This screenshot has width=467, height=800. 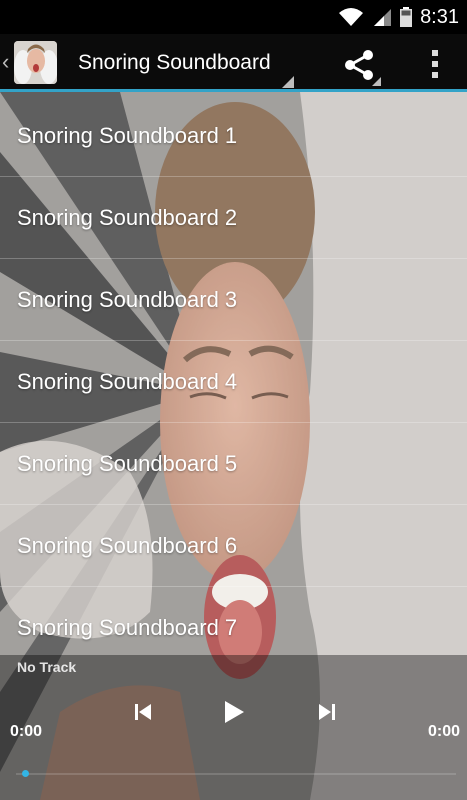 I want to click on list-item: Snoring Soundboard 6, so click(x=233, y=546).